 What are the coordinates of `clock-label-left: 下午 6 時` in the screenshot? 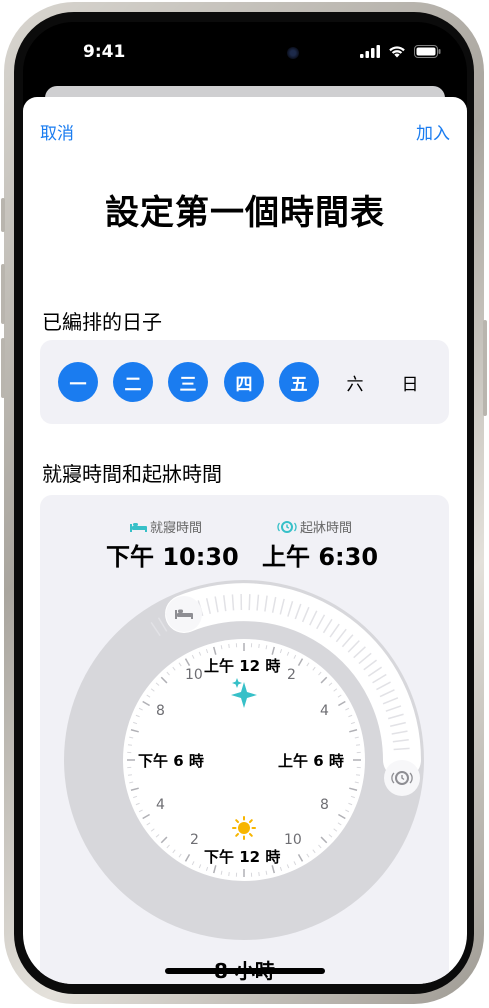 It's located at (171, 761).